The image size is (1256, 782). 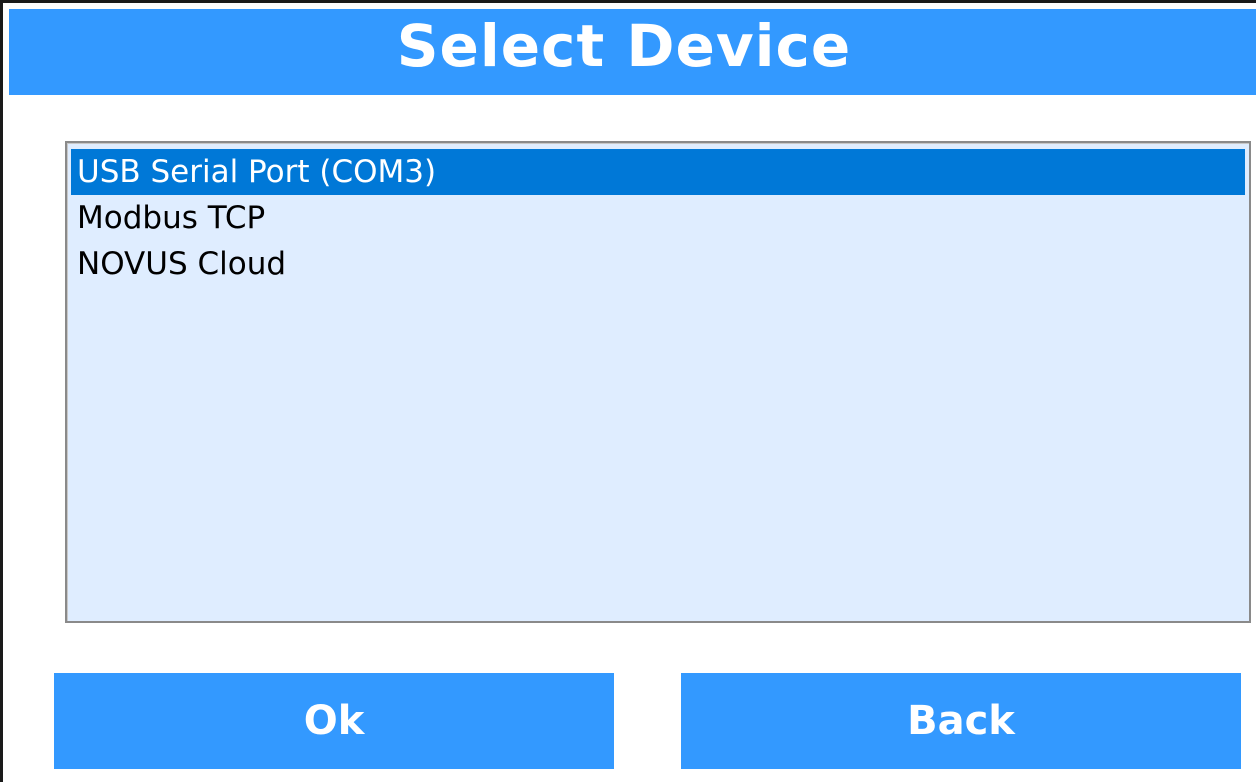 I want to click on back-button: Back, so click(x=961, y=721).